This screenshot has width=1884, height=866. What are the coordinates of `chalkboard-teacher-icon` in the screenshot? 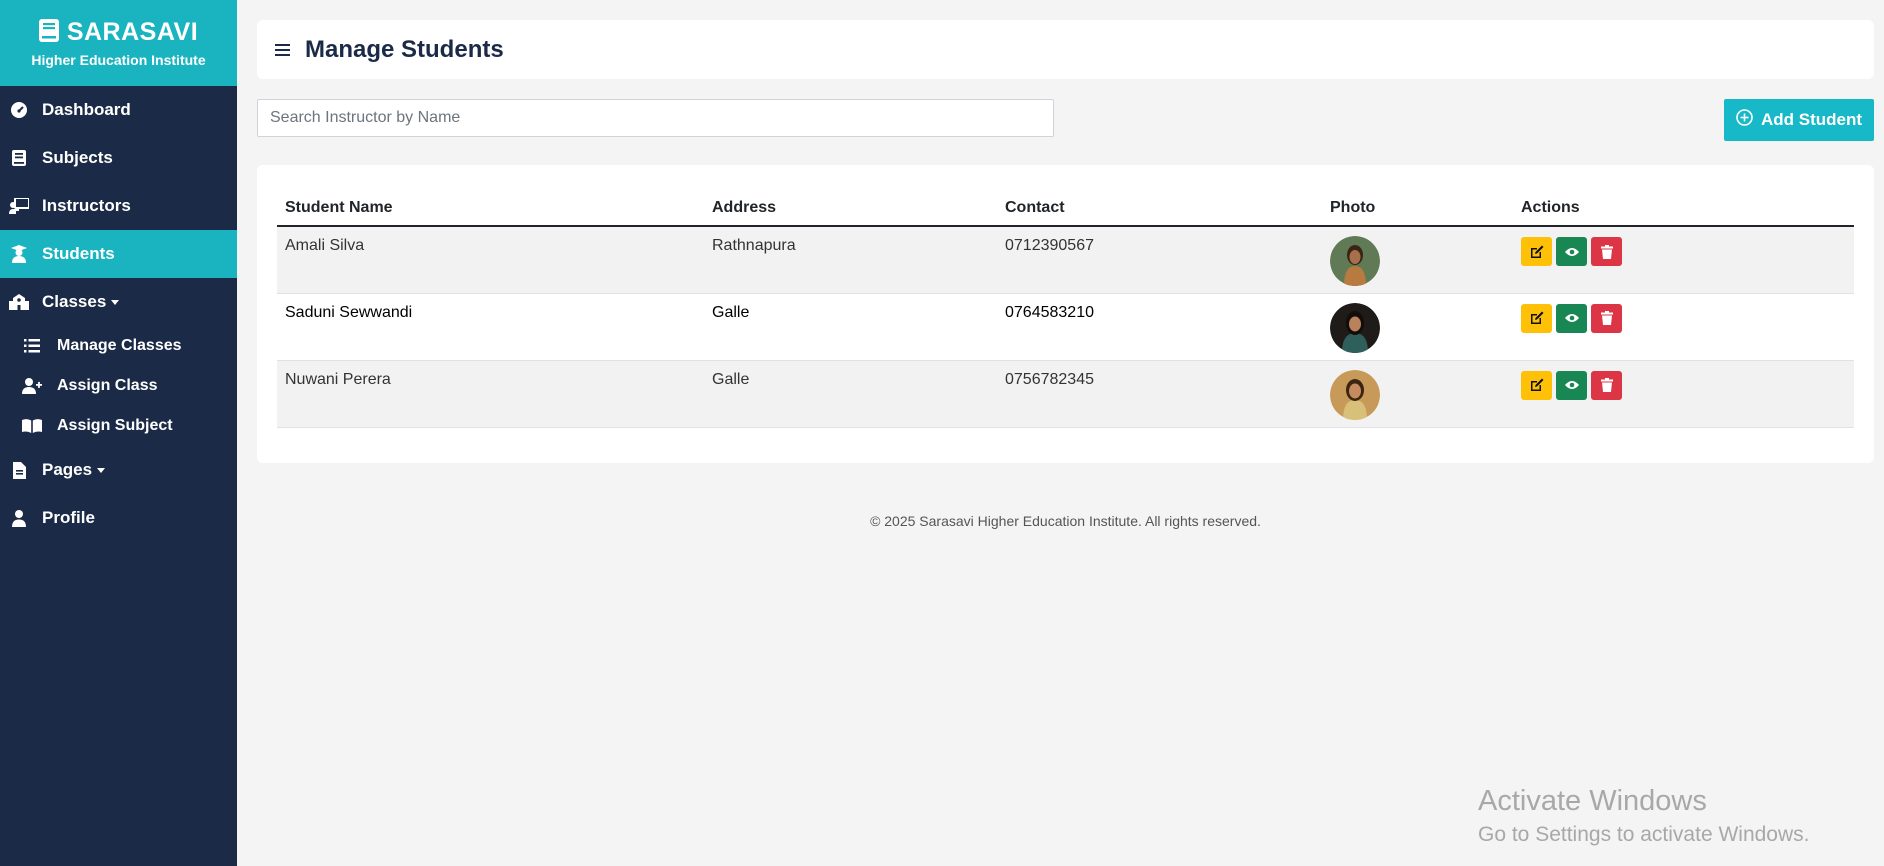 It's located at (19, 206).